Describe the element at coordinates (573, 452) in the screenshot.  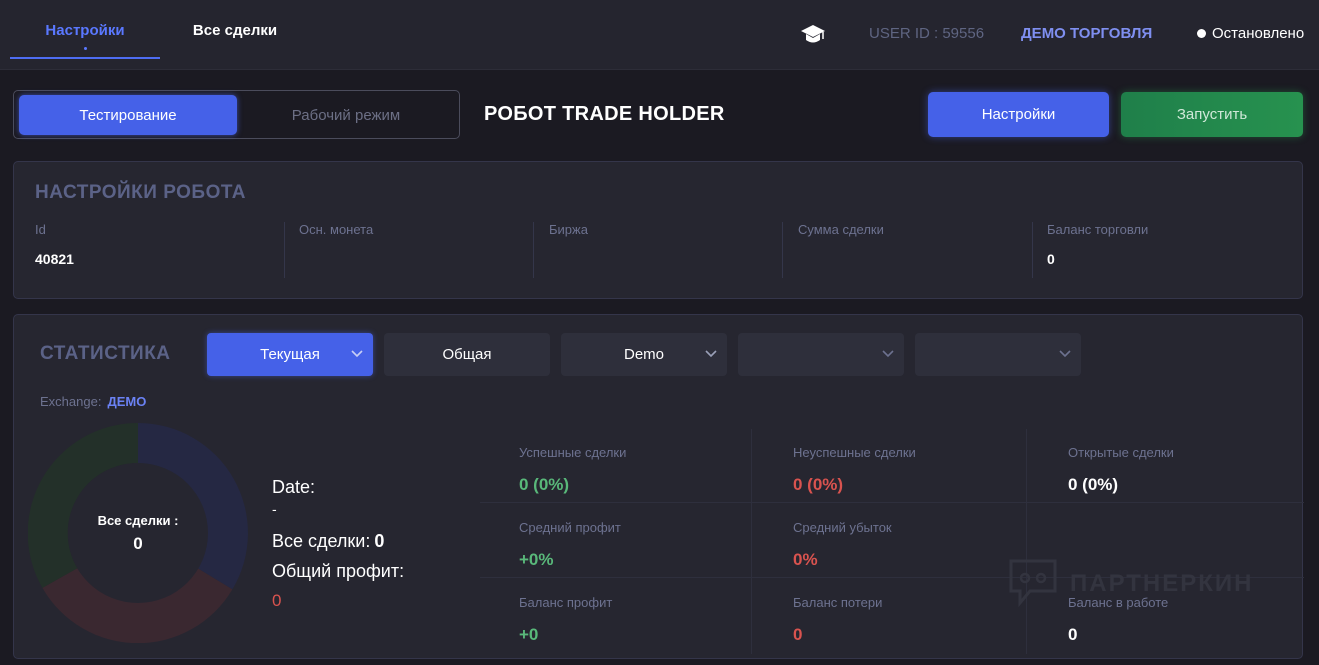
I see `stat-label: Успешные сделки` at that location.